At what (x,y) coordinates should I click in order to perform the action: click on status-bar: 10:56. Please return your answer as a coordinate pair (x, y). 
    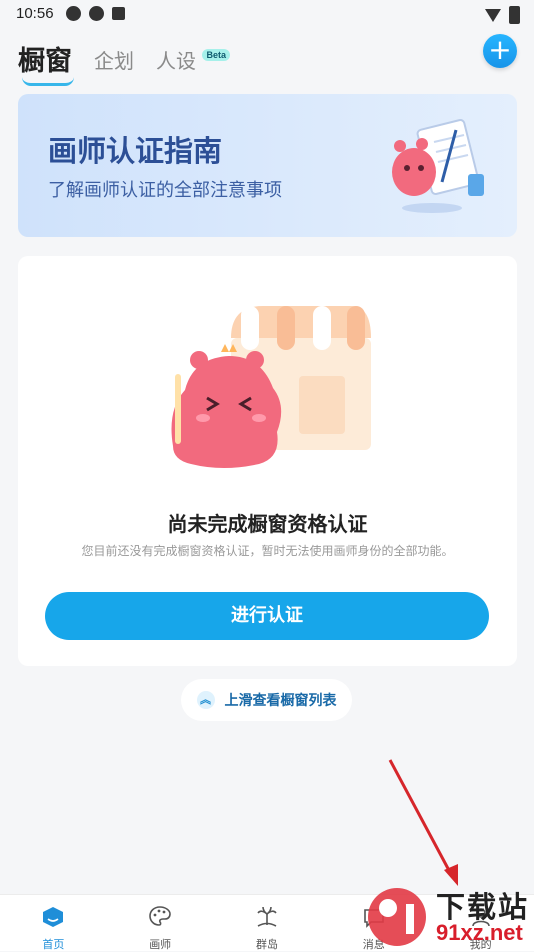
    Looking at the image, I should click on (267, 14).